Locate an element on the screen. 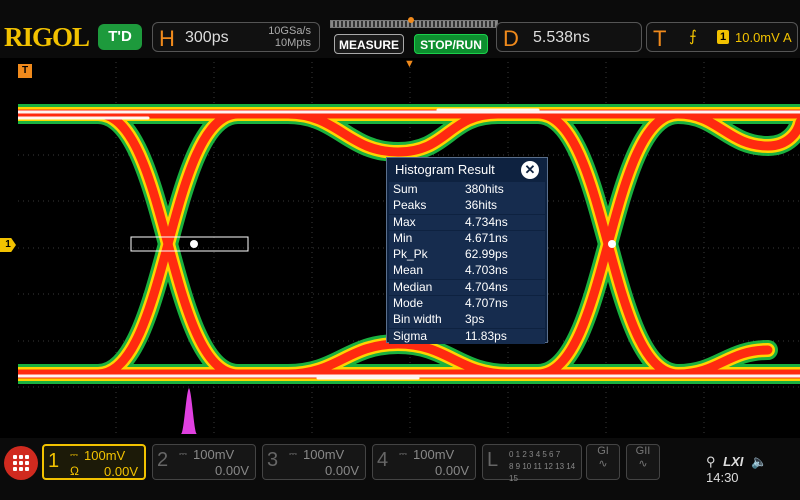  home-menu-button is located at coordinates (21, 463).